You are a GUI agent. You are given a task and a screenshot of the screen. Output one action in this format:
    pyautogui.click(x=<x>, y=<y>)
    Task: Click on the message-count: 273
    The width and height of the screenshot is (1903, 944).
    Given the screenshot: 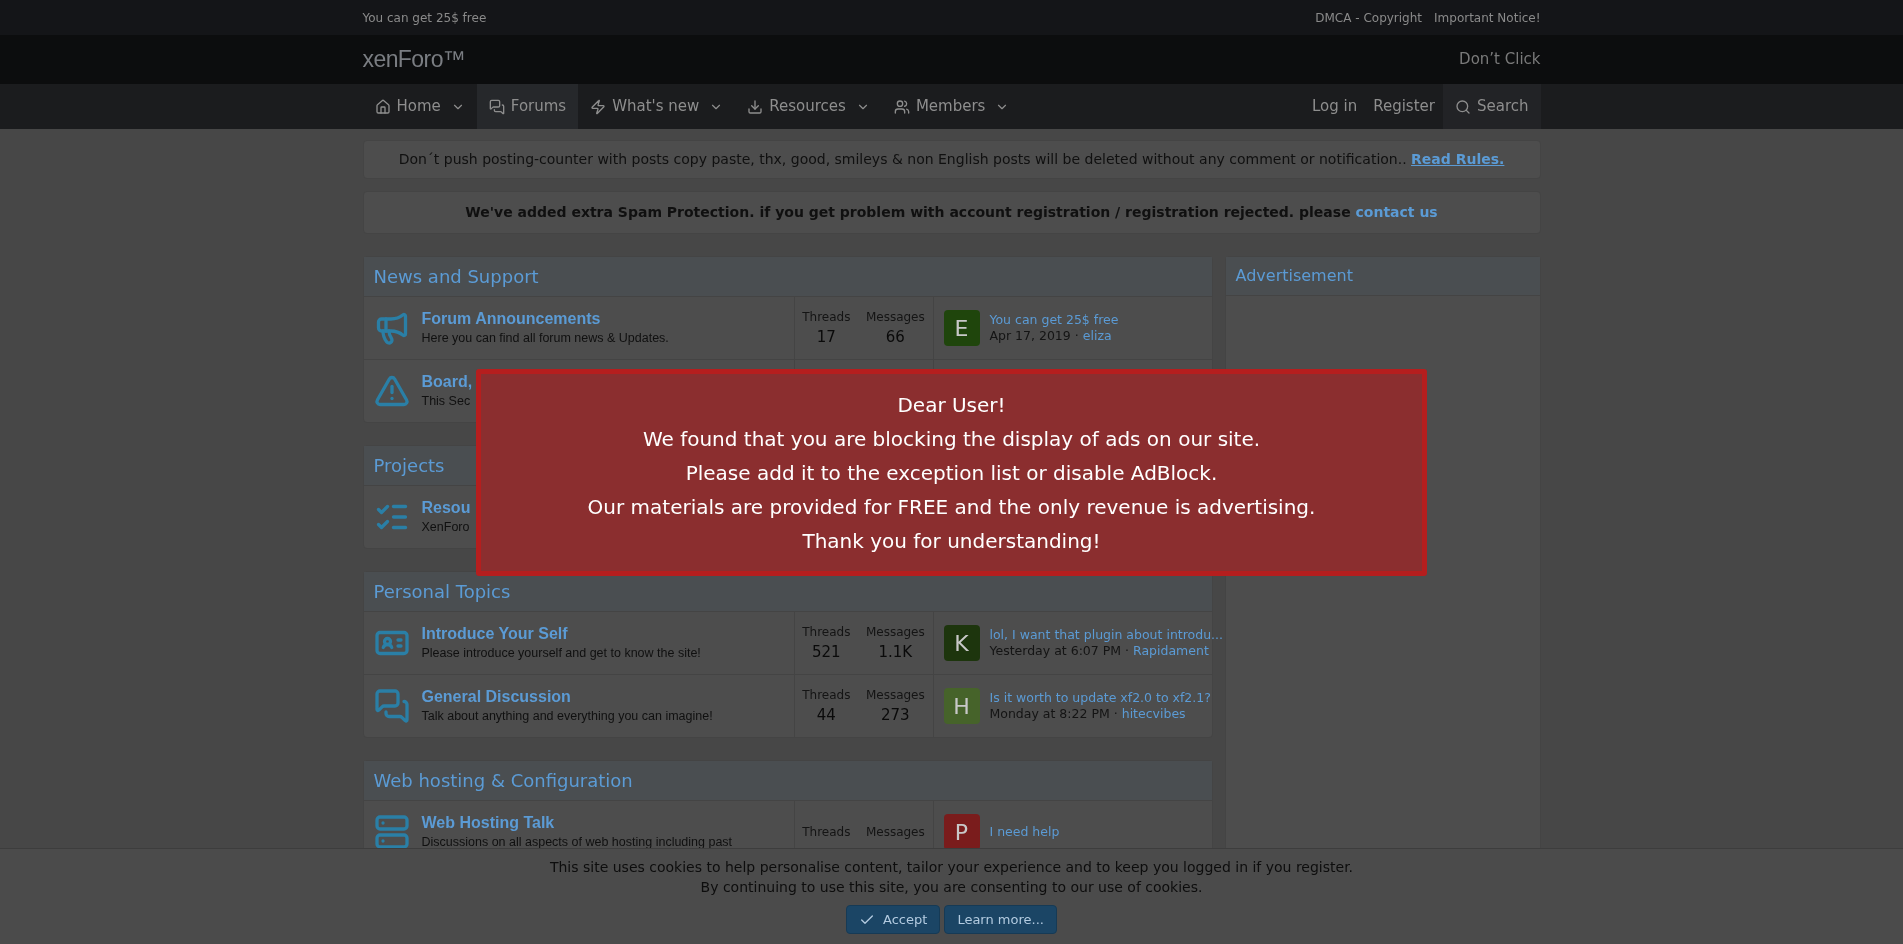 What is the action you would take?
    pyautogui.click(x=895, y=715)
    